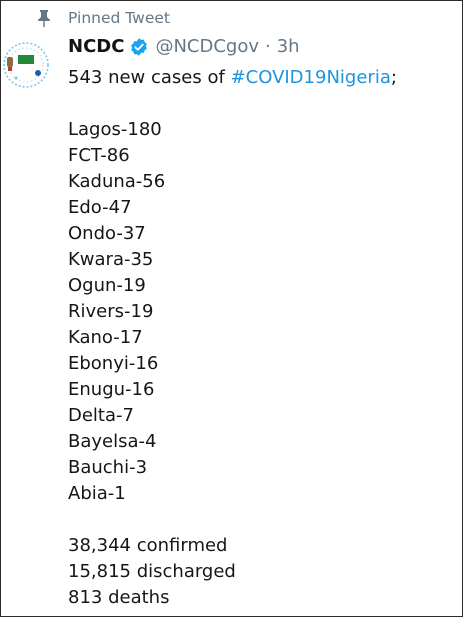  What do you see at coordinates (108, 467) in the screenshot?
I see `state-line: Bauchi-3` at bounding box center [108, 467].